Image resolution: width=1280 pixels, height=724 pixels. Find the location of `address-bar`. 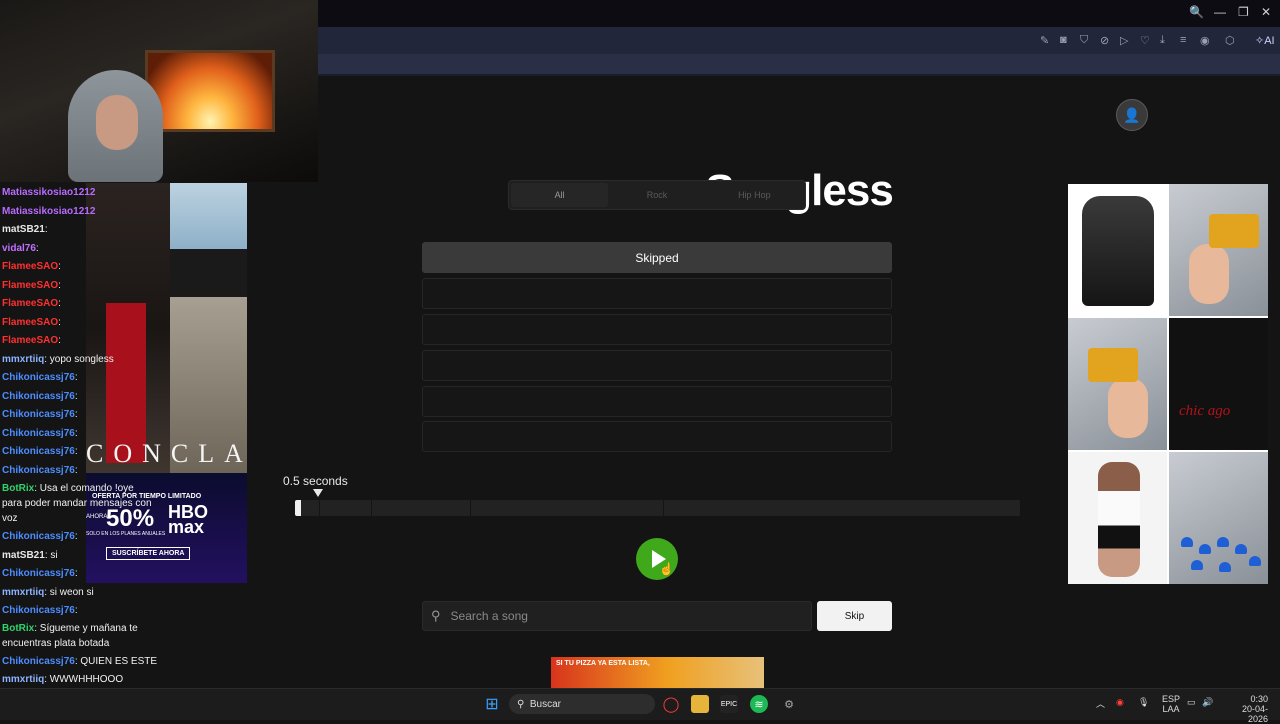

address-bar is located at coordinates (799, 40).